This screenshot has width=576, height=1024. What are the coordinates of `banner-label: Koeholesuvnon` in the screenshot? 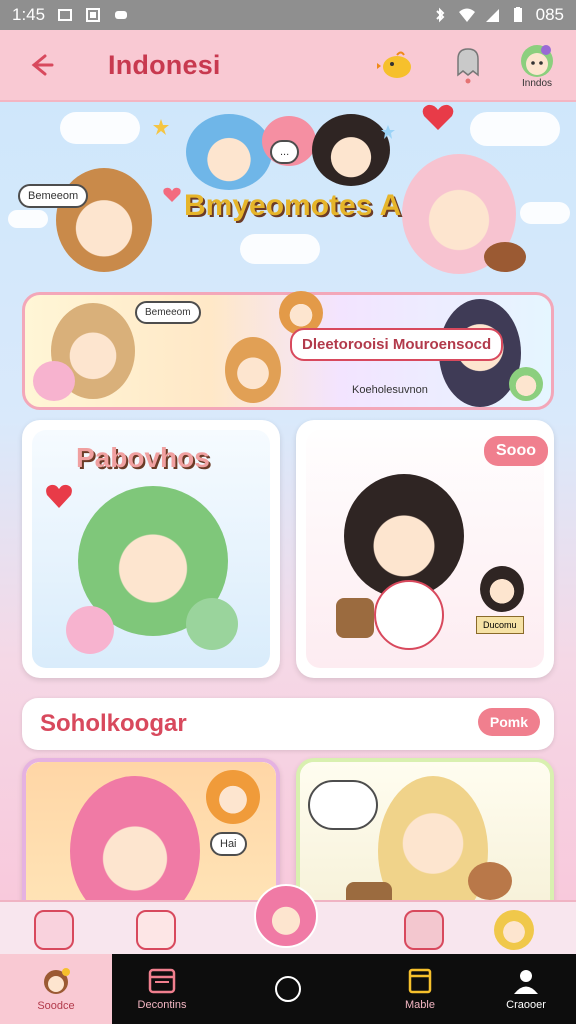 It's located at (390, 390).